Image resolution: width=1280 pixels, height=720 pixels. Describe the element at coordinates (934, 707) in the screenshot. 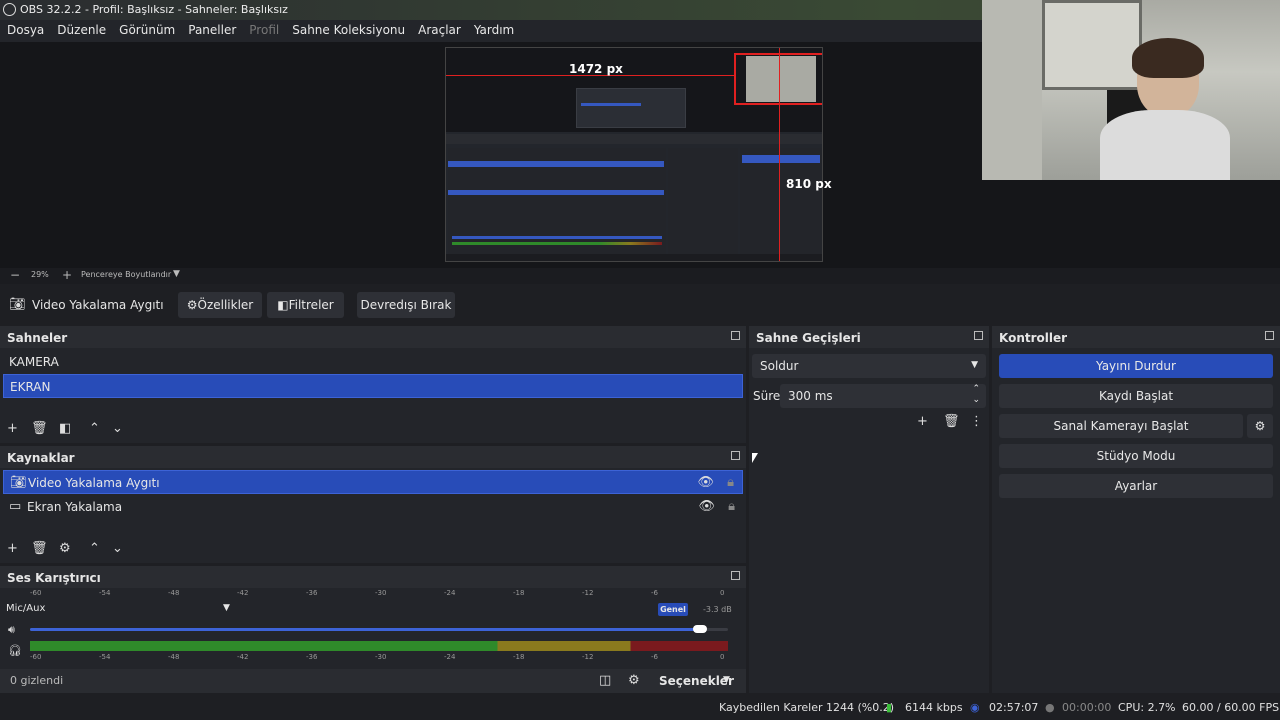

I see `bitrate: 6144 kbps` at that location.